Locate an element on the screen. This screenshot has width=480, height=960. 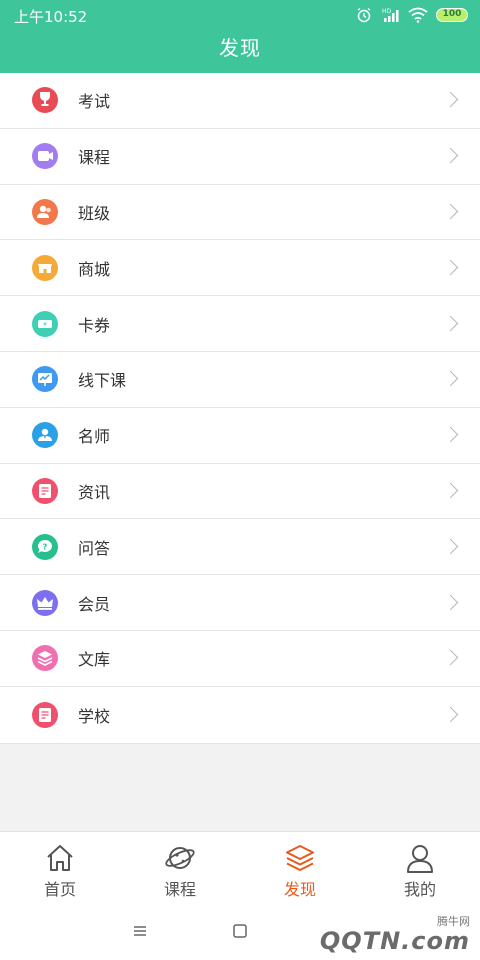
tab-home: 首页 is located at coordinates (60, 867).